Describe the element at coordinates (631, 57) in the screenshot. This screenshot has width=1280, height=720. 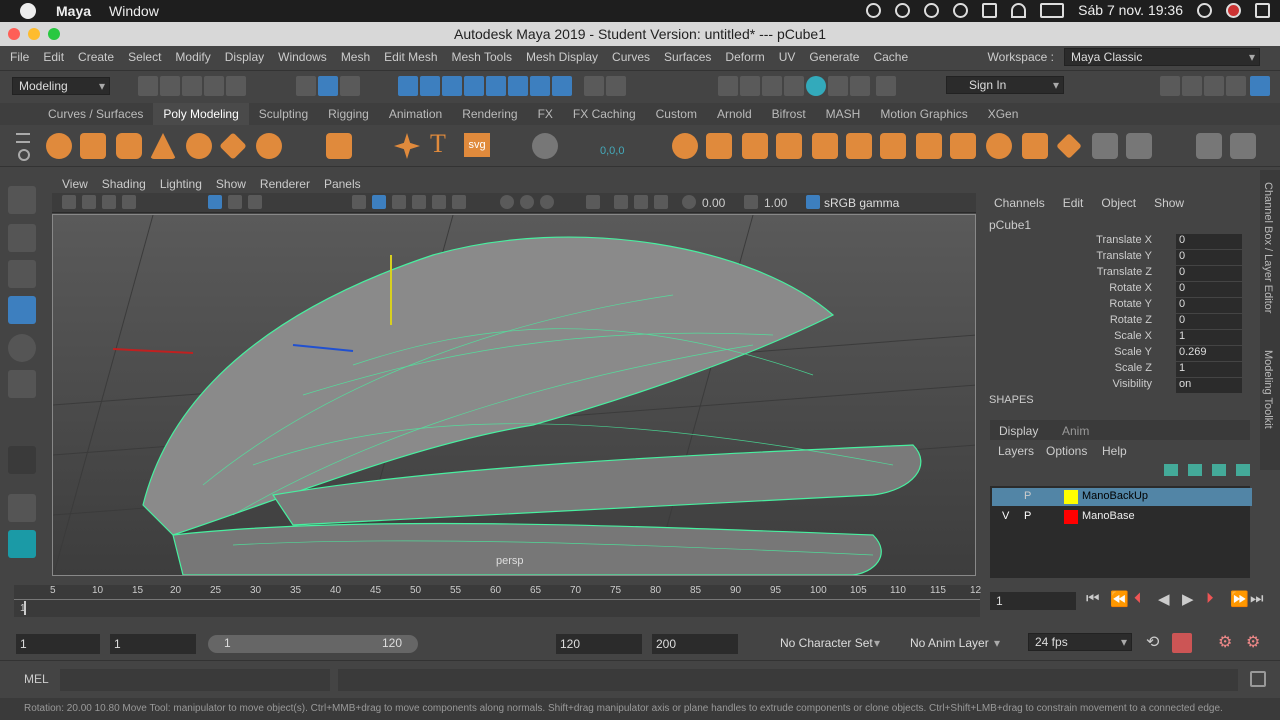
I see `menu-curves: Curves` at that location.